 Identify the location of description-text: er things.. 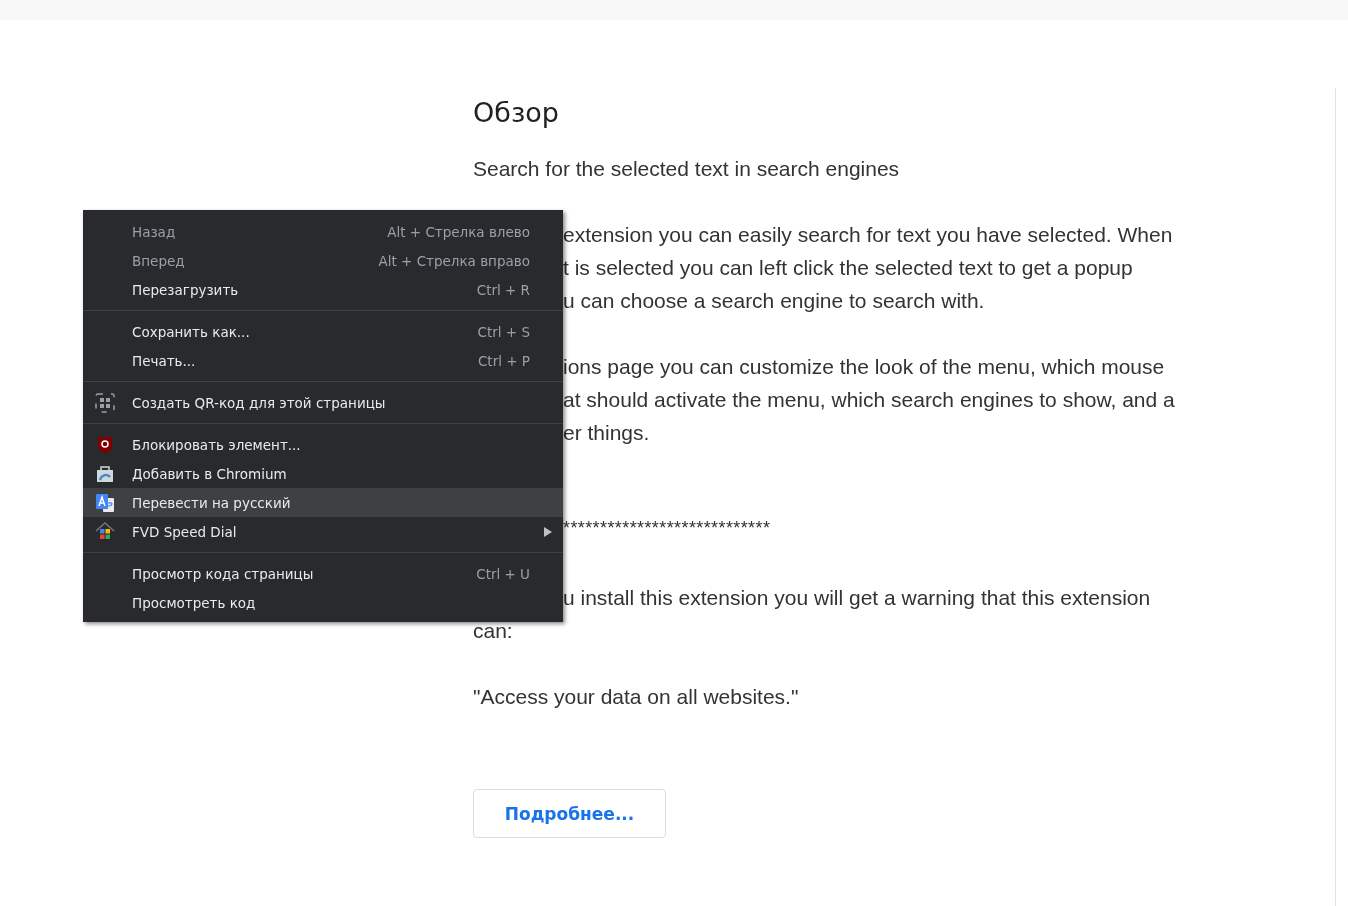
(606, 433).